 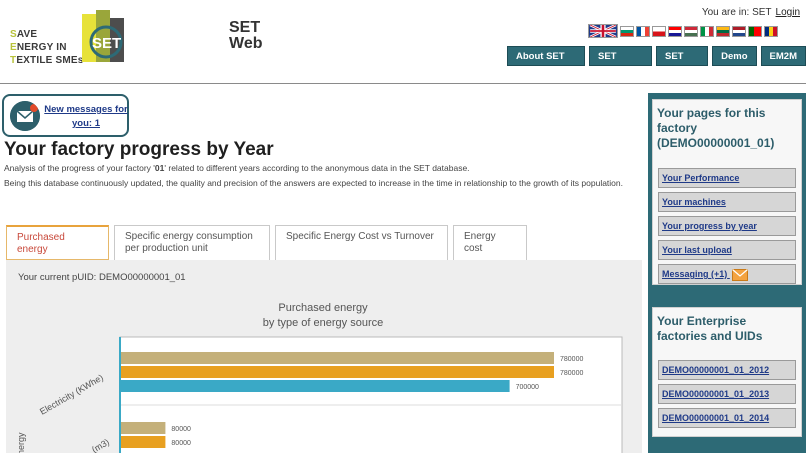 I want to click on new-messages-link: New messages for you: 1, so click(x=86, y=117).